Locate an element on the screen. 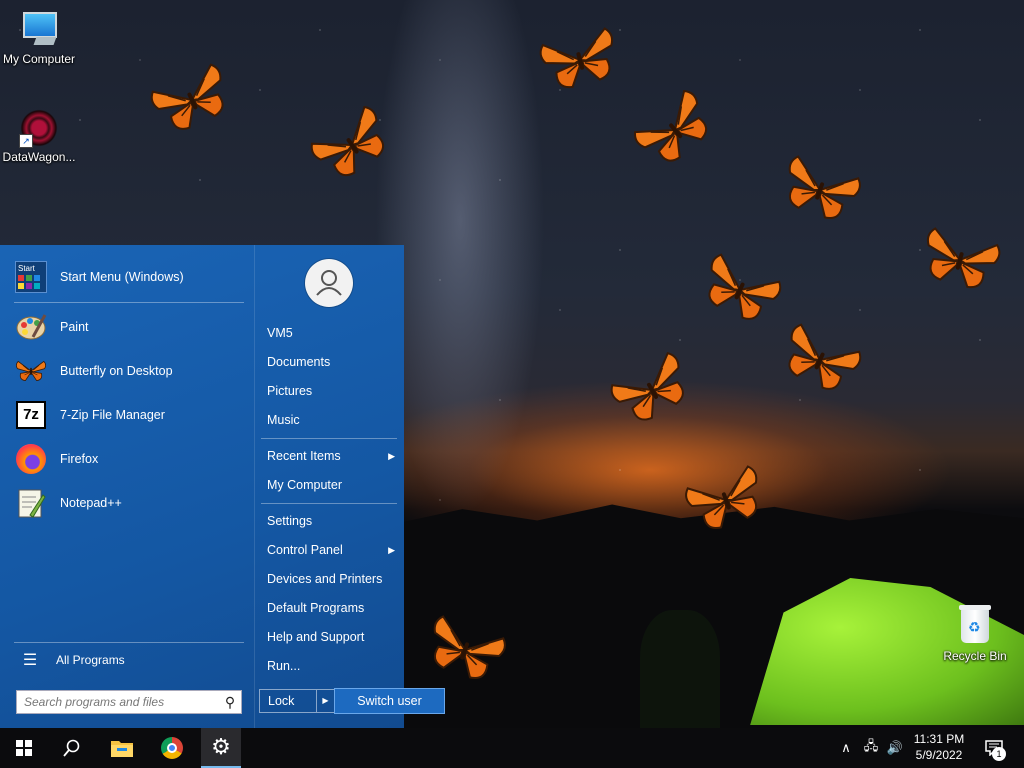 The width and height of the screenshot is (1024, 768). paint-icon is located at coordinates (31, 327).